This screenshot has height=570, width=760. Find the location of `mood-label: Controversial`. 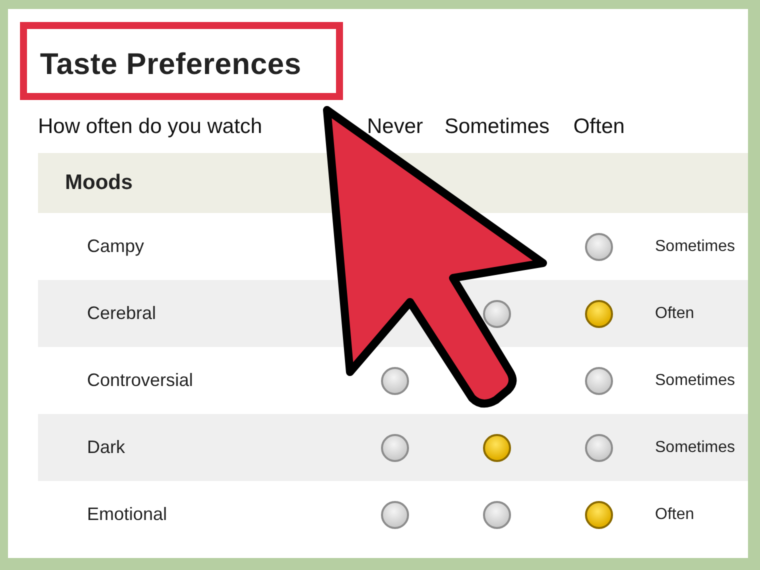

mood-label: Controversial is located at coordinates (140, 380).